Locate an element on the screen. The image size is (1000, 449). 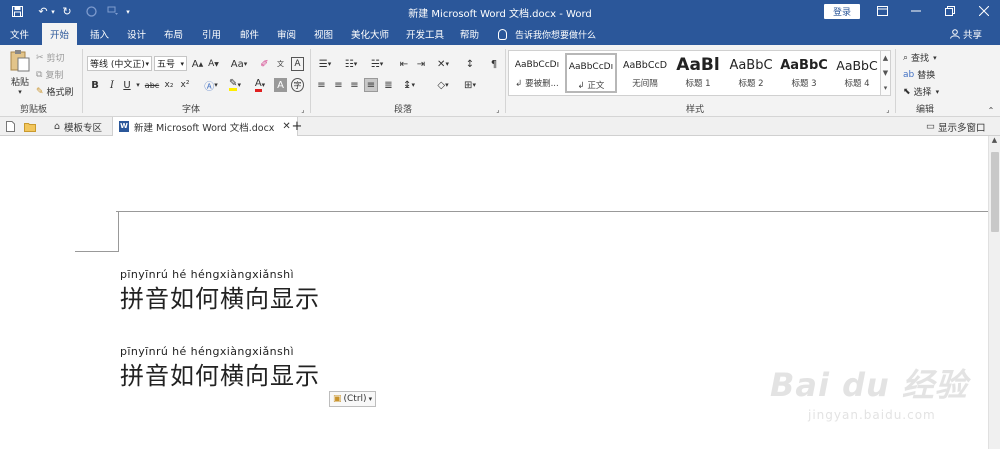
minimize-icon is located at coordinates (916, 11).